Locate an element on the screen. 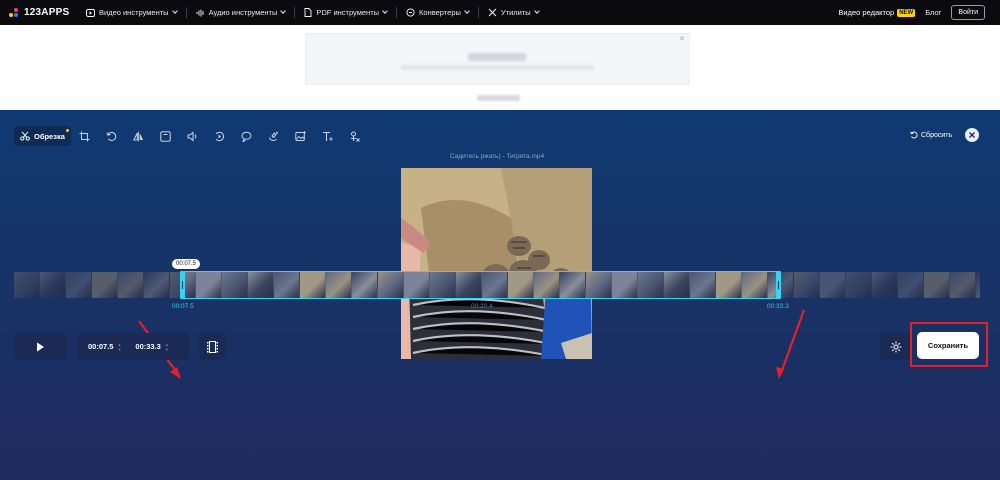  reset-label: Сбросить is located at coordinates (937, 135).